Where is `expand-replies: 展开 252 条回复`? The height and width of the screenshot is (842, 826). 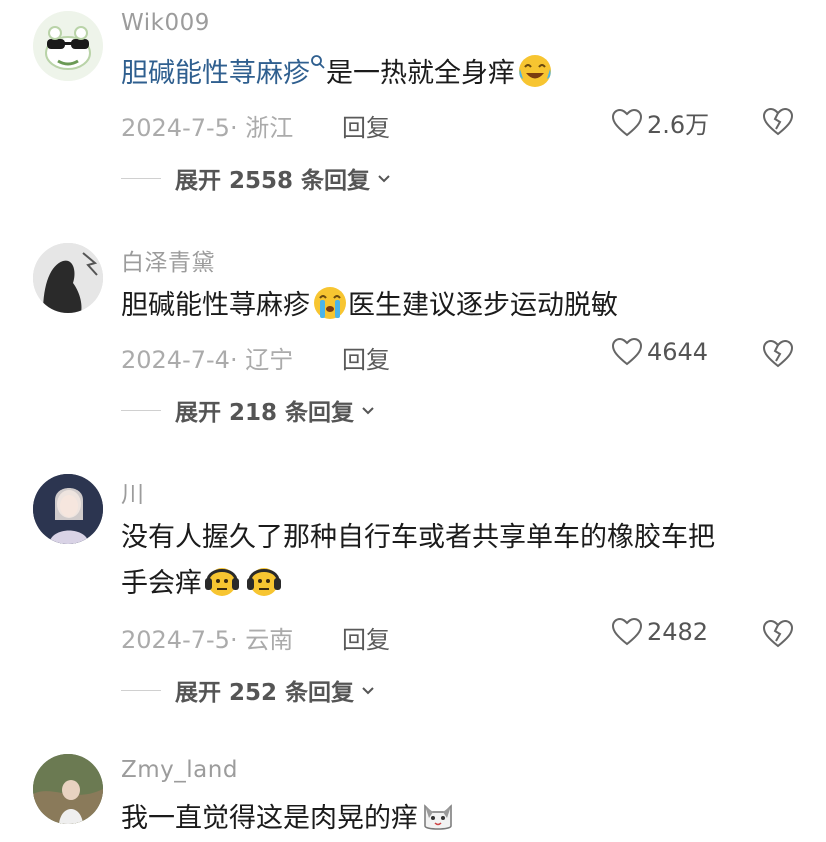
expand-replies: 展开 252 条回复 is located at coordinates (248, 690).